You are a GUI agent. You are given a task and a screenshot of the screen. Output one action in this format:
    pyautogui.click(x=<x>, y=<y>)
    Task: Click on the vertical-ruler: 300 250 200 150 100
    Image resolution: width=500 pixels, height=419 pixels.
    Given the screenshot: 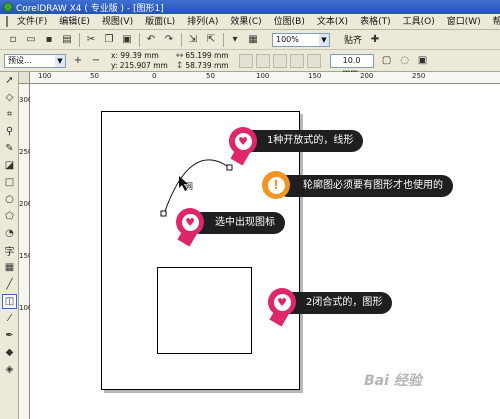 What is the action you would take?
    pyautogui.click(x=25, y=251)
    